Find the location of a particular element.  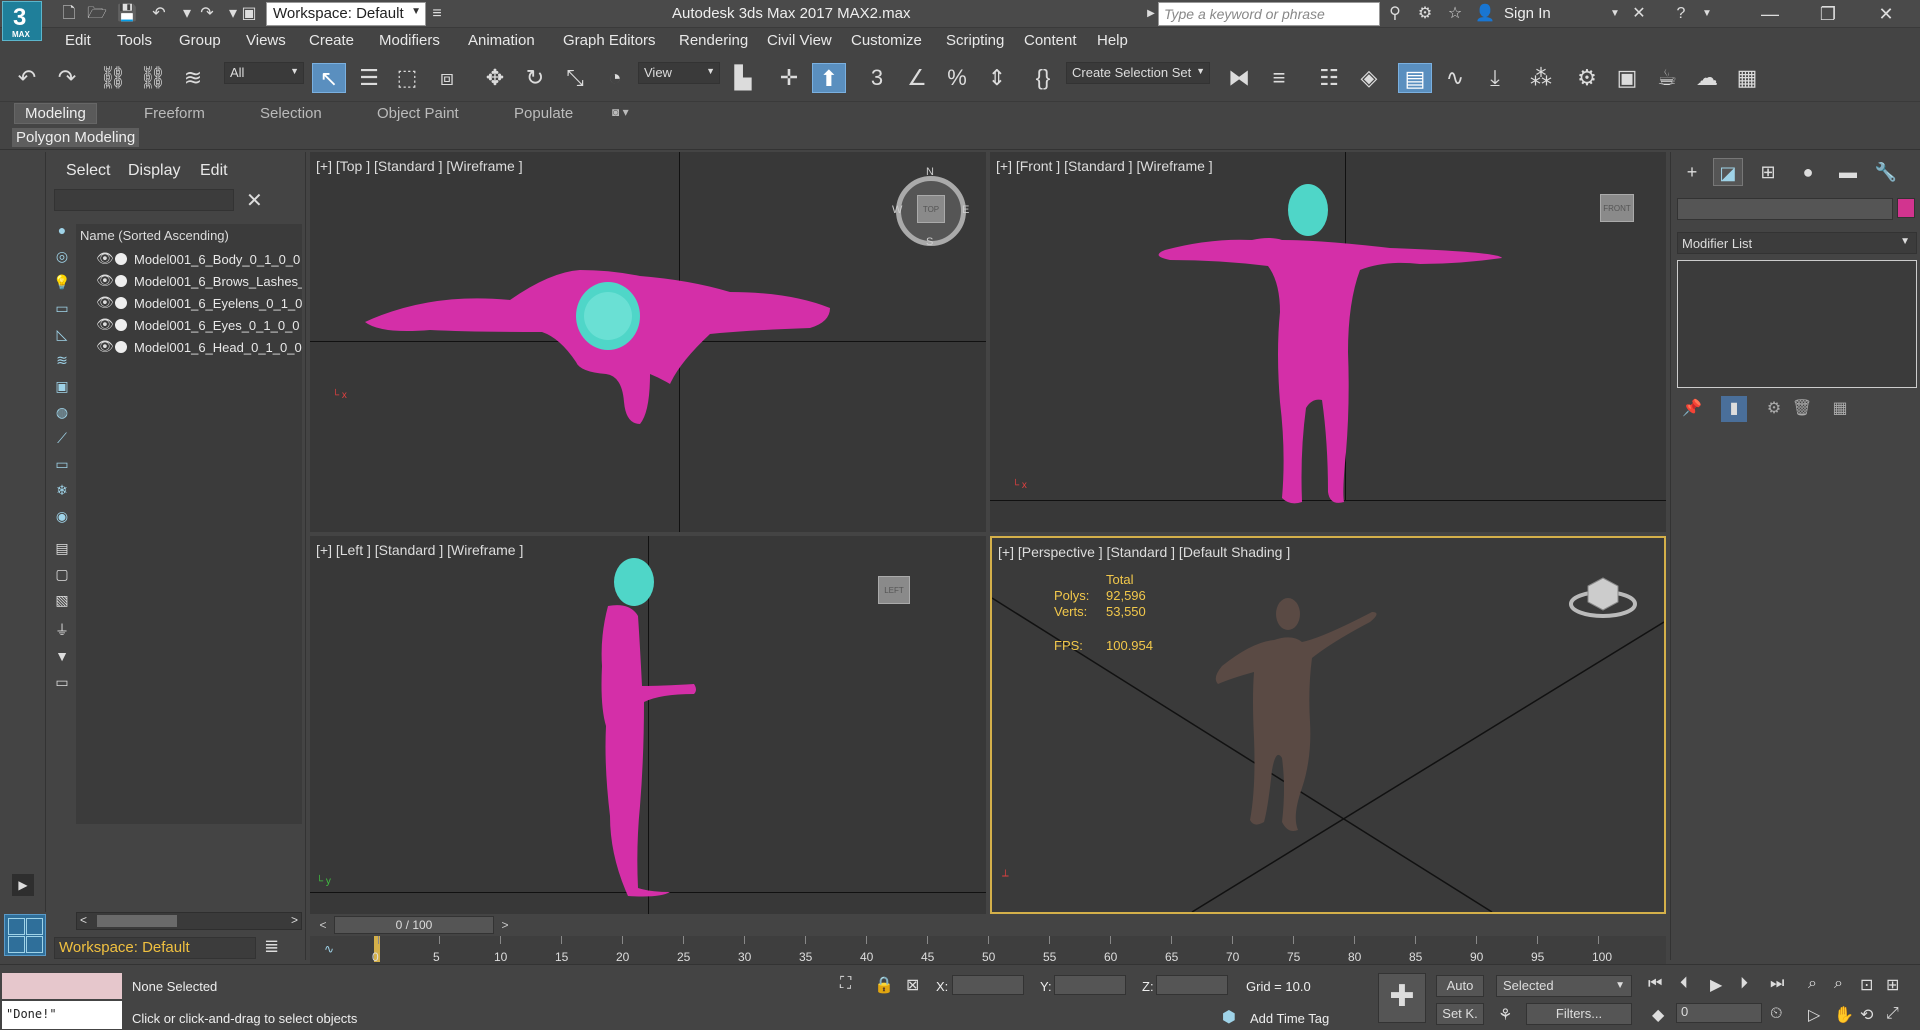

chevron-right-icon: > is located at coordinates (294, 920).